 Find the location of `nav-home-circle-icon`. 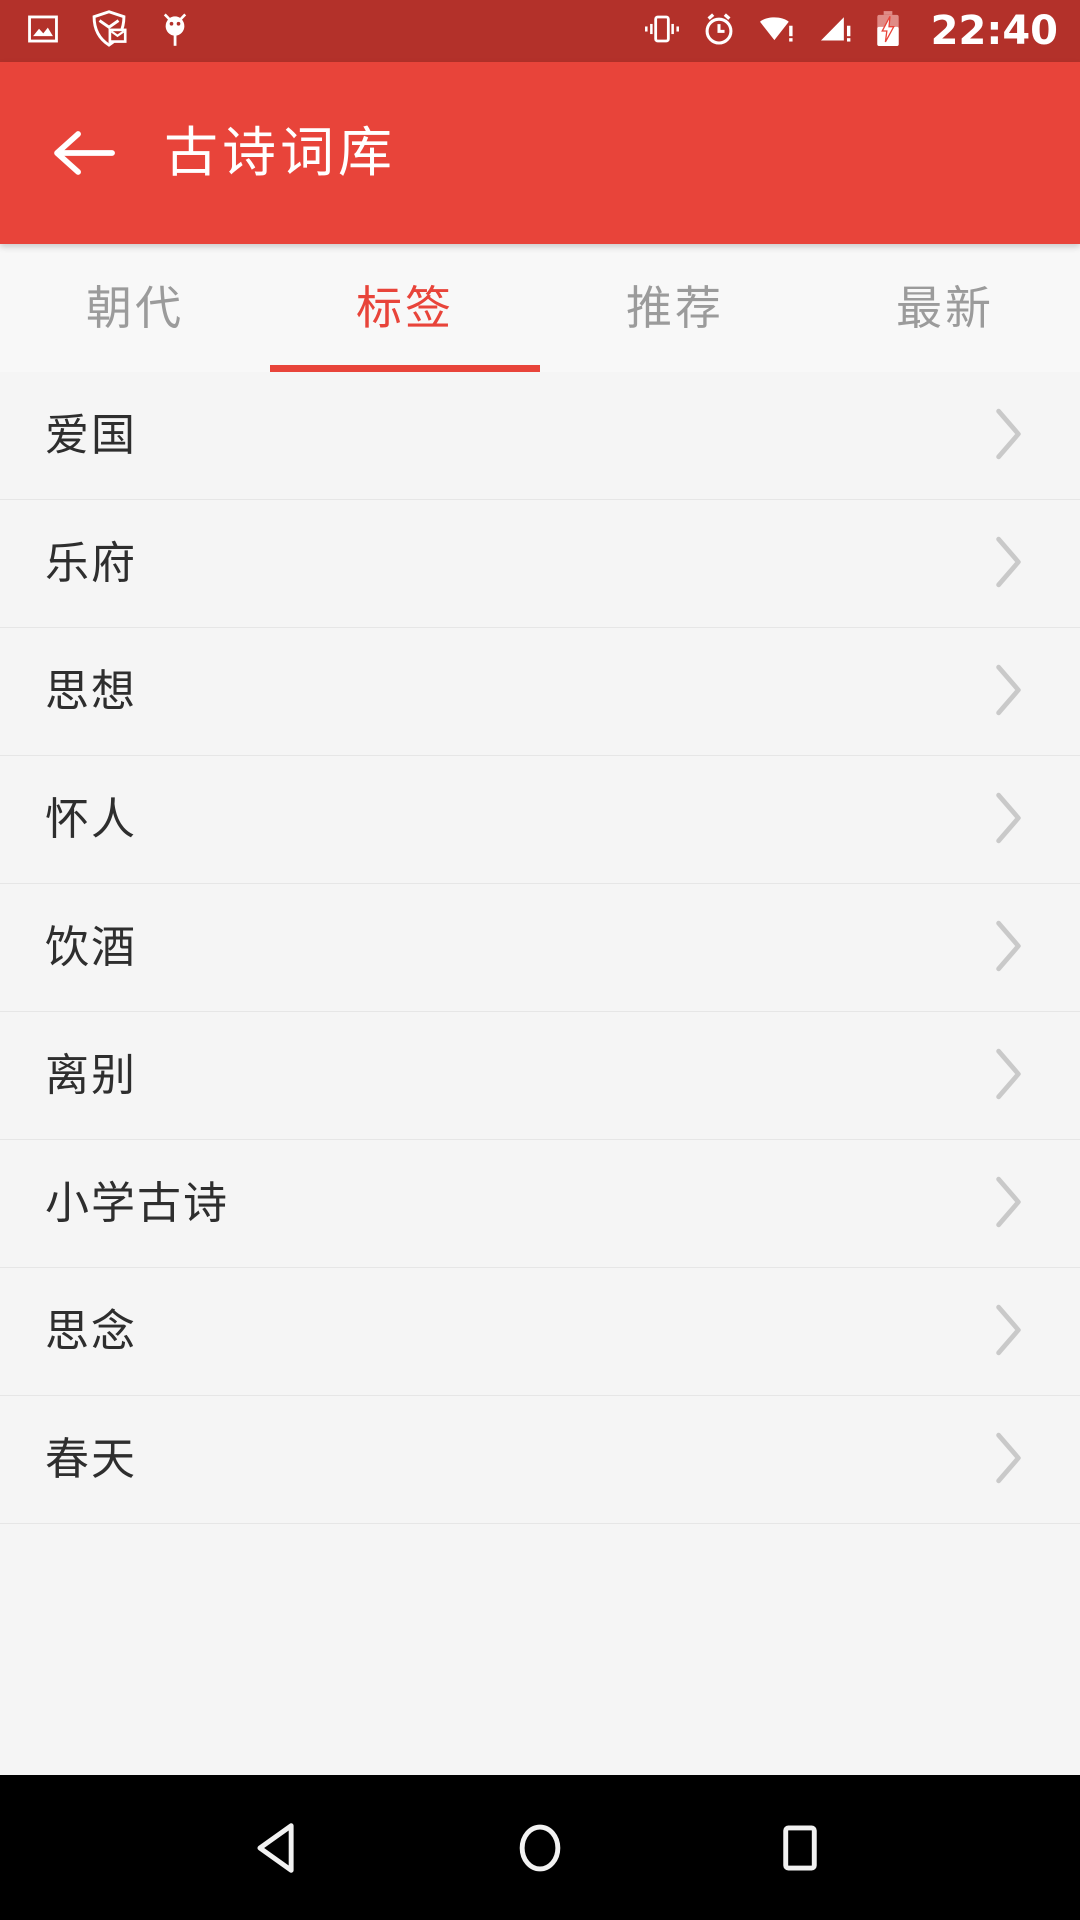

nav-home-circle-icon is located at coordinates (540, 1847).